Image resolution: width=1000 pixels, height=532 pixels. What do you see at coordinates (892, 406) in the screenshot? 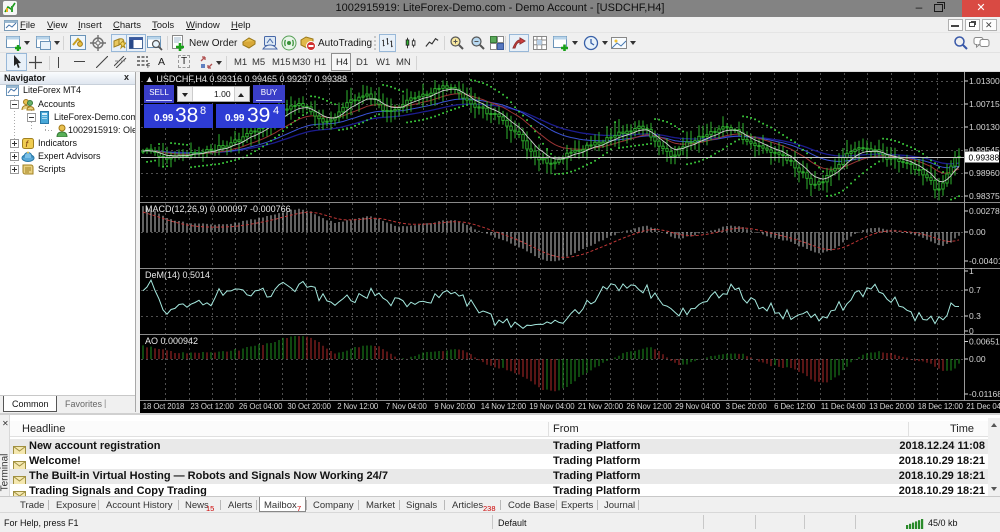
I see `svg-text: 13 Dec 20:00` at bounding box center [892, 406].